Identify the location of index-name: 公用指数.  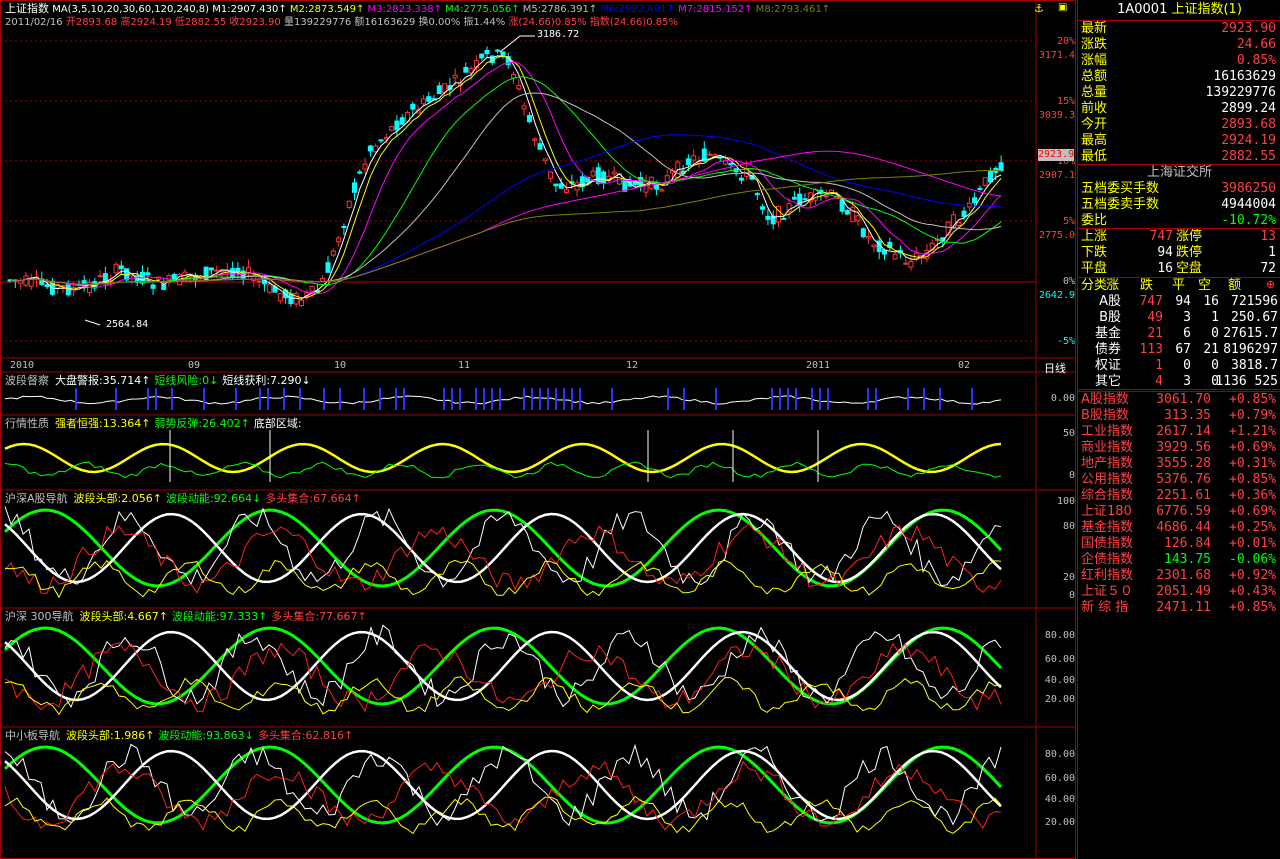
(1107, 479).